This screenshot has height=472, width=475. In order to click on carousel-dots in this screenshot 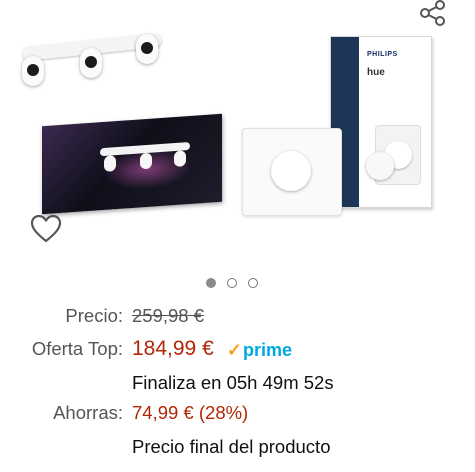, I will do `click(232, 283)`.